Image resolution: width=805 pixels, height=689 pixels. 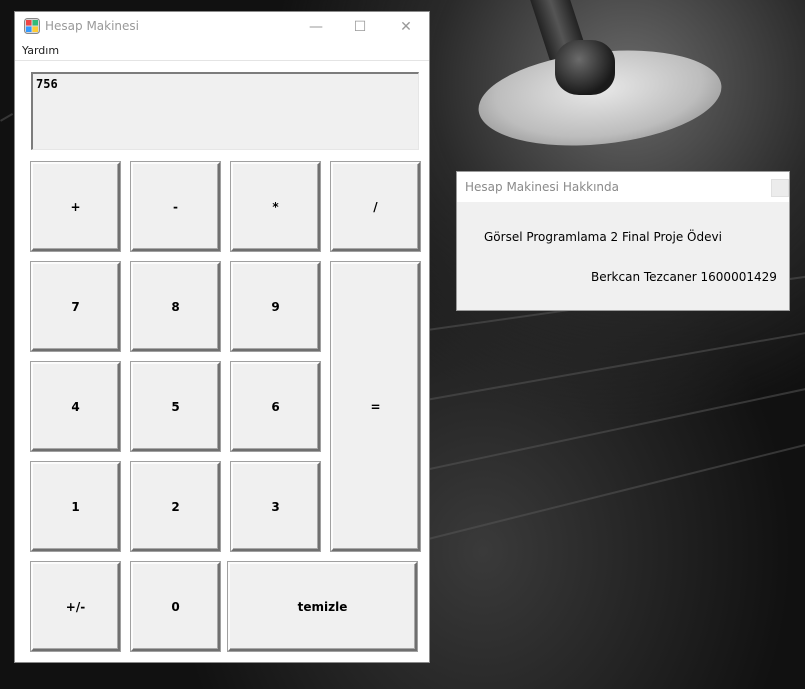 I want to click on result-display: 756, so click(x=225, y=111).